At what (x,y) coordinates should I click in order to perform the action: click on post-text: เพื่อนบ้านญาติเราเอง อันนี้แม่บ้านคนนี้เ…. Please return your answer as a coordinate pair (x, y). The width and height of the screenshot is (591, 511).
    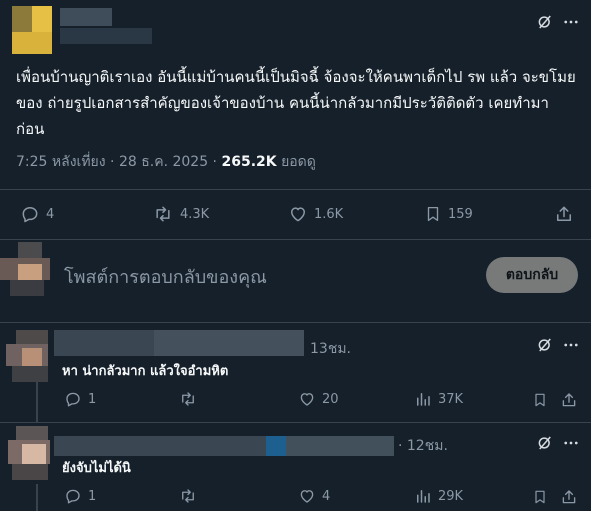
    Looking at the image, I should click on (296, 103).